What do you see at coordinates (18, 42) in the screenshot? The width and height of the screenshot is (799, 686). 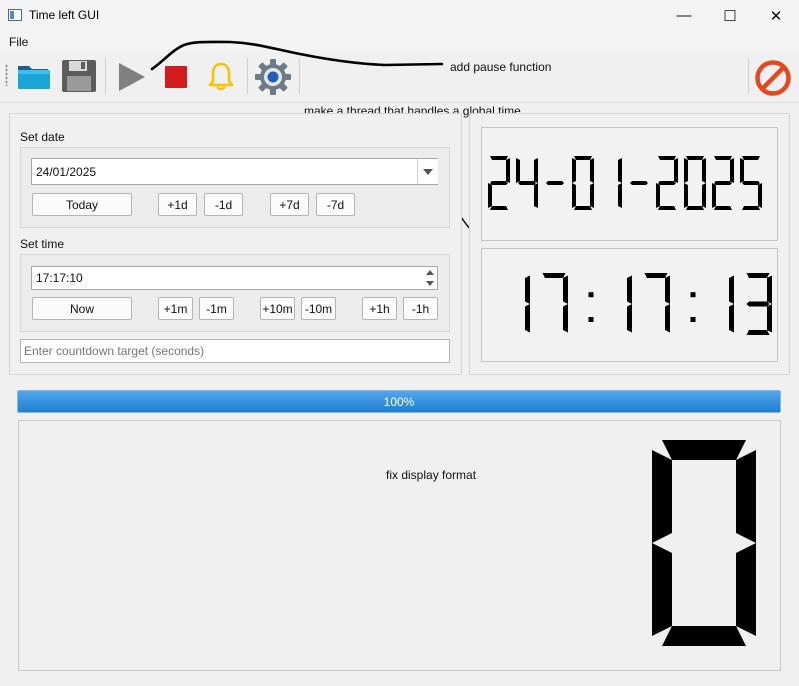 I see `menu-file: File` at bounding box center [18, 42].